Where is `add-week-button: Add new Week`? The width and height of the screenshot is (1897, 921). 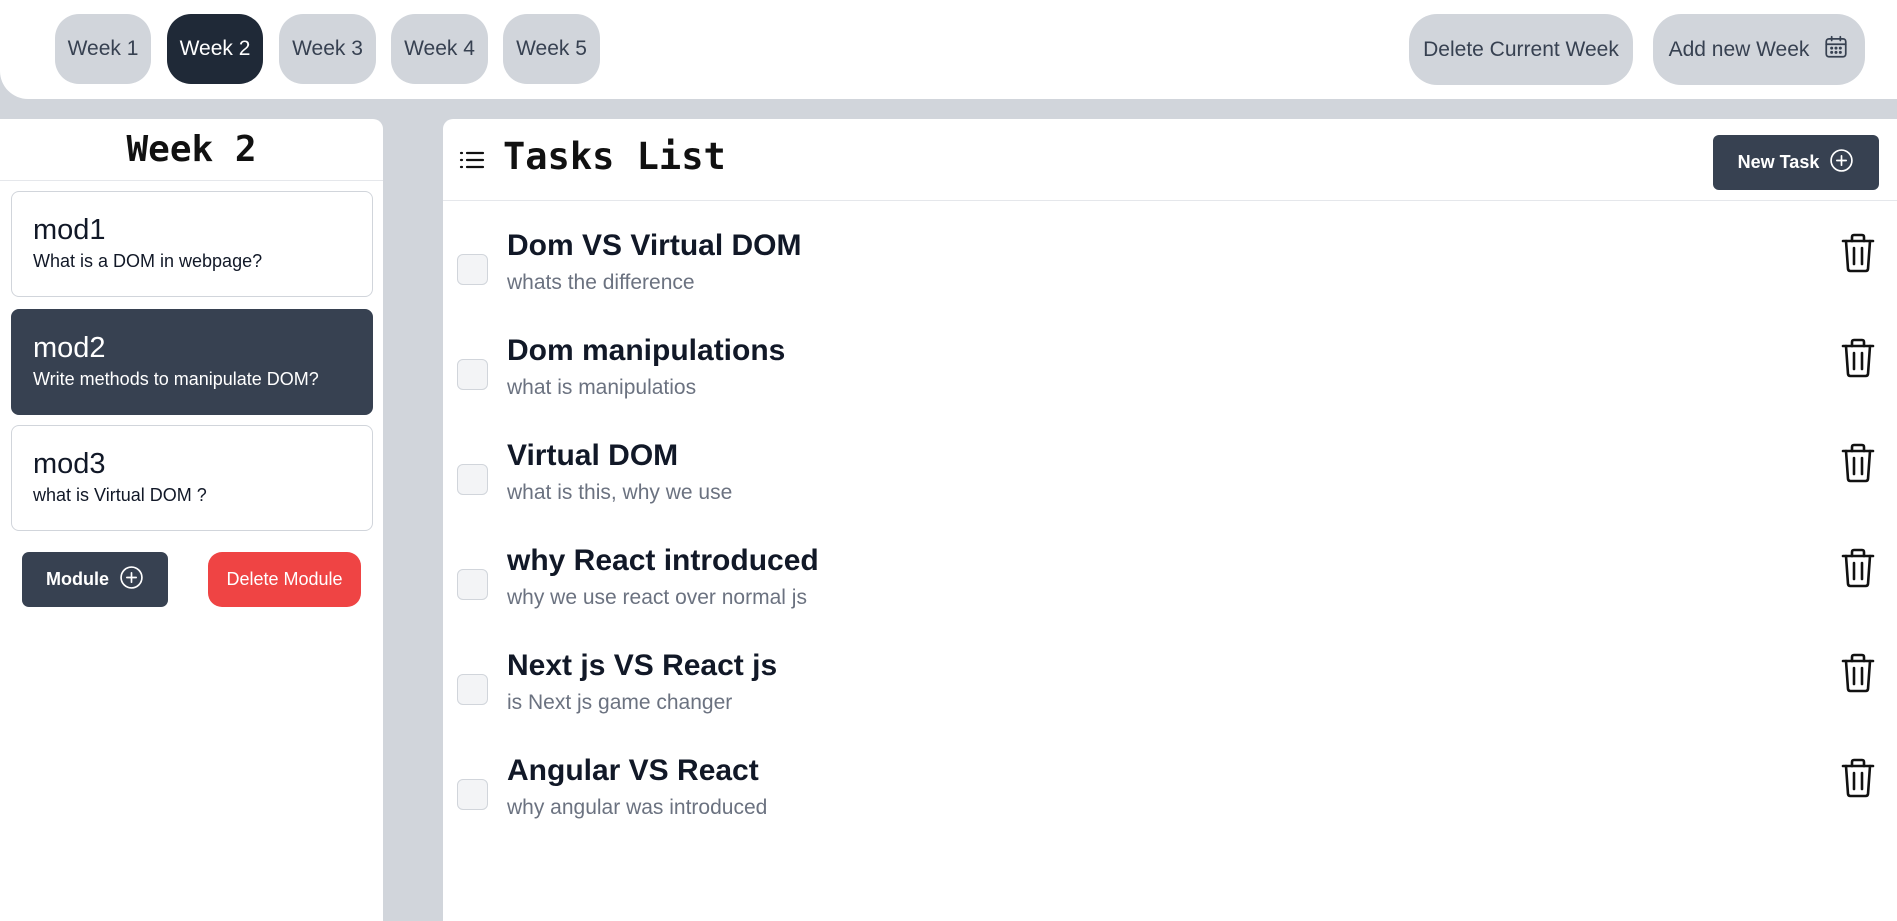 add-week-button: Add new Week is located at coordinates (1759, 49).